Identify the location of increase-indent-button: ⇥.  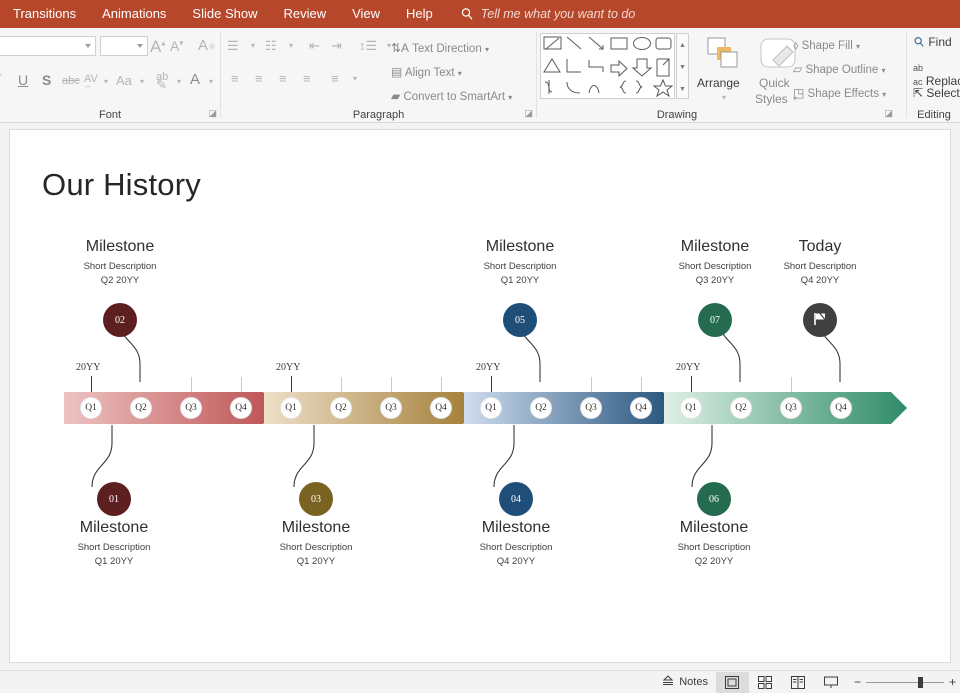
(336, 45).